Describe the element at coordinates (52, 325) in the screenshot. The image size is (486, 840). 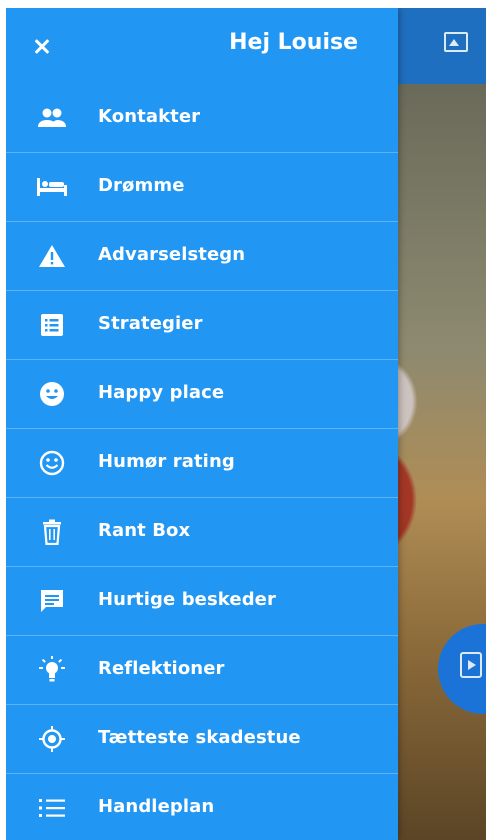
I see `list-box-icon` at that location.